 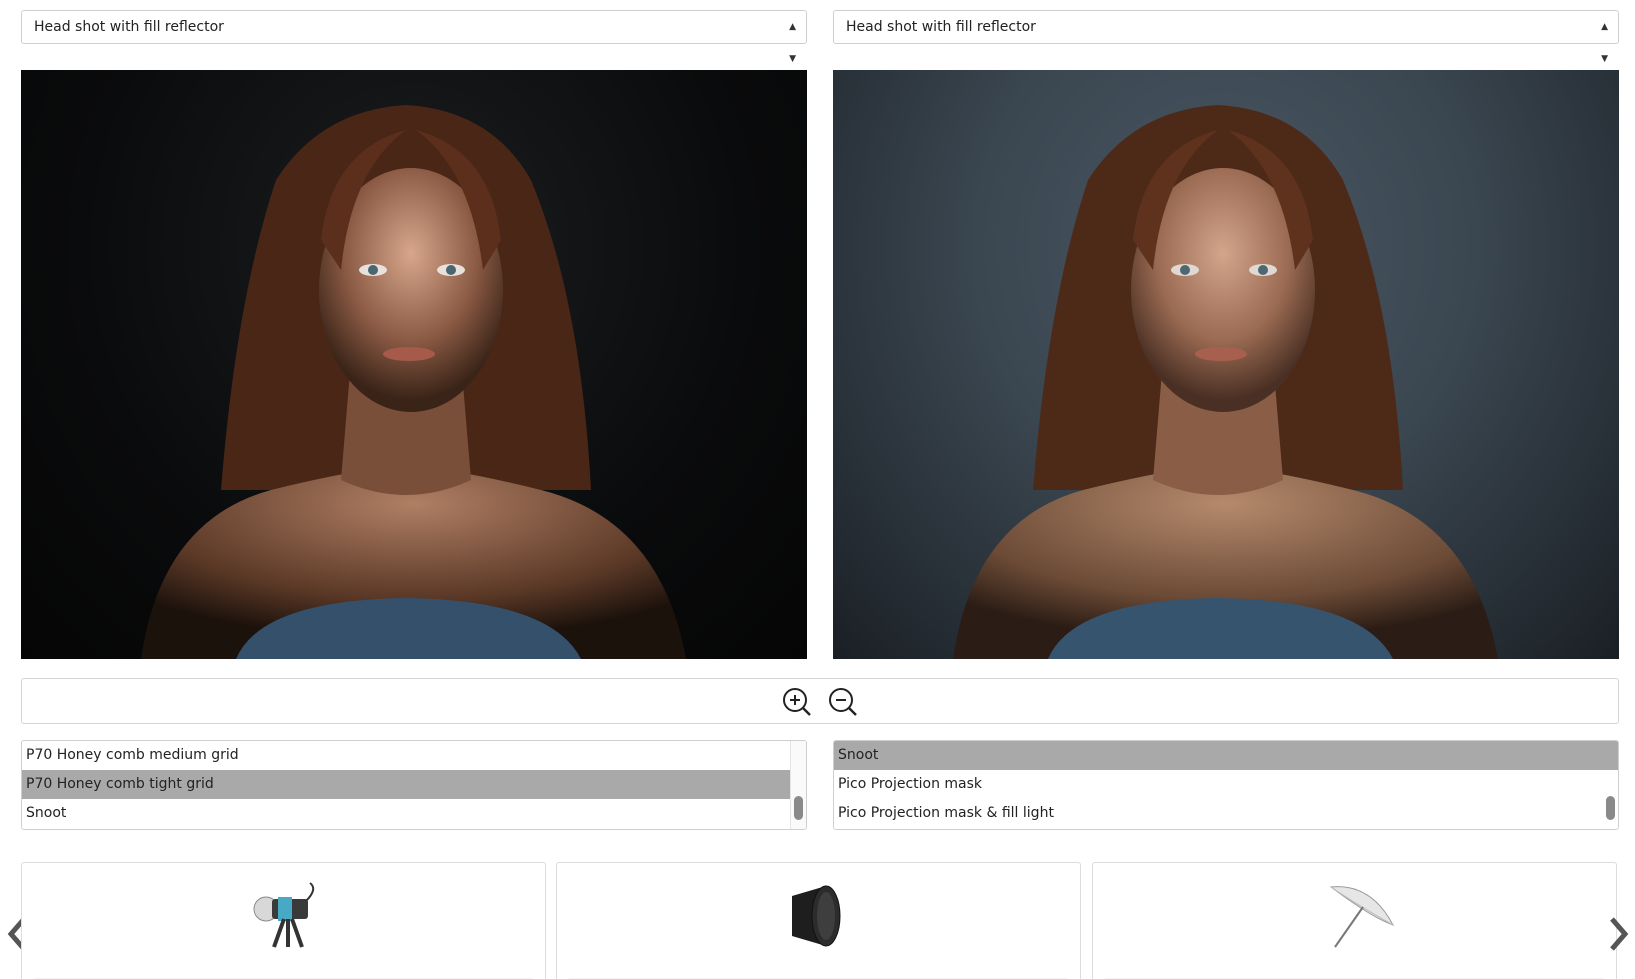 What do you see at coordinates (797, 702) in the screenshot?
I see `zoom-in-icon` at bounding box center [797, 702].